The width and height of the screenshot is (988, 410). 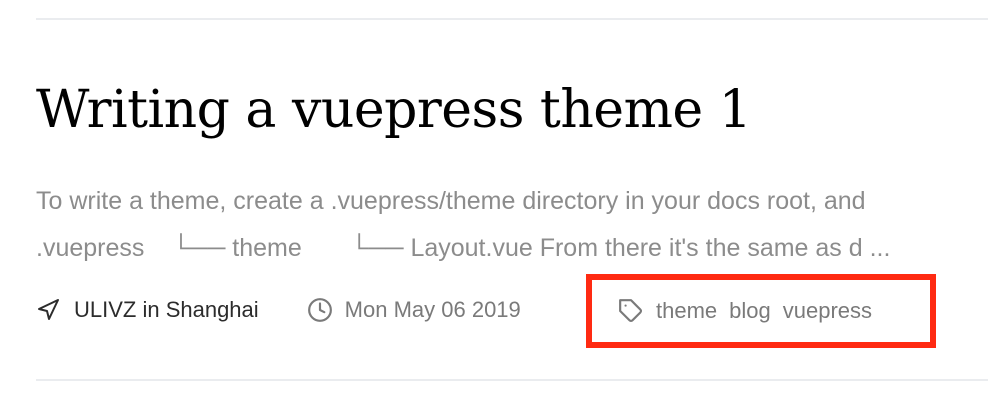 What do you see at coordinates (278, 310) in the screenshot?
I see `post-meta: ULIVZ in Shanghai Mon May 06 2019` at bounding box center [278, 310].